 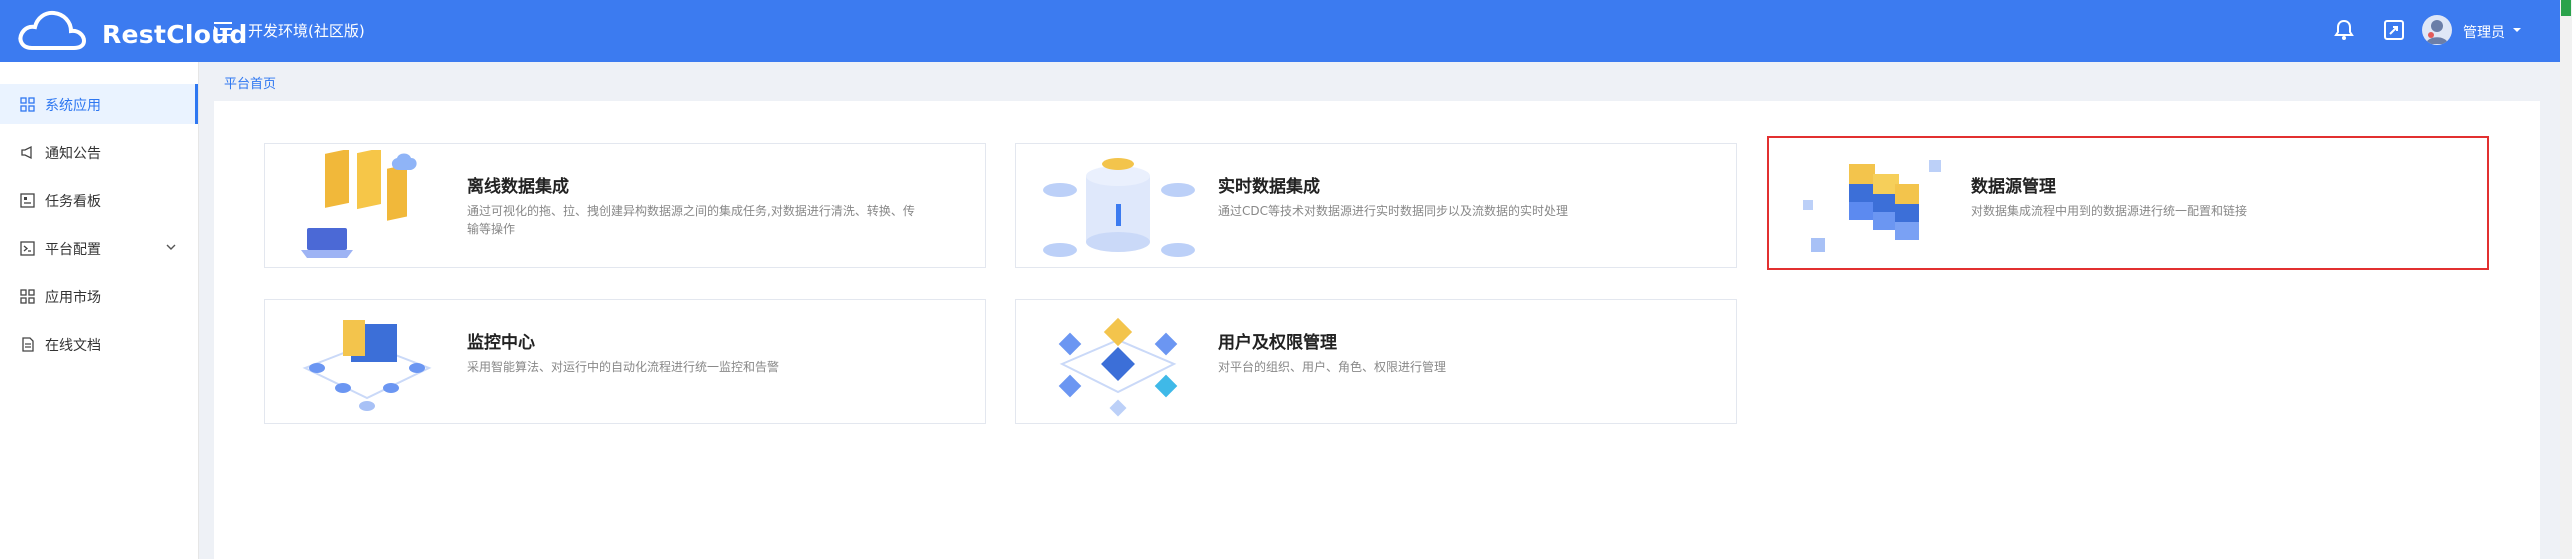 I want to click on user-avatar, so click(x=2437, y=30).